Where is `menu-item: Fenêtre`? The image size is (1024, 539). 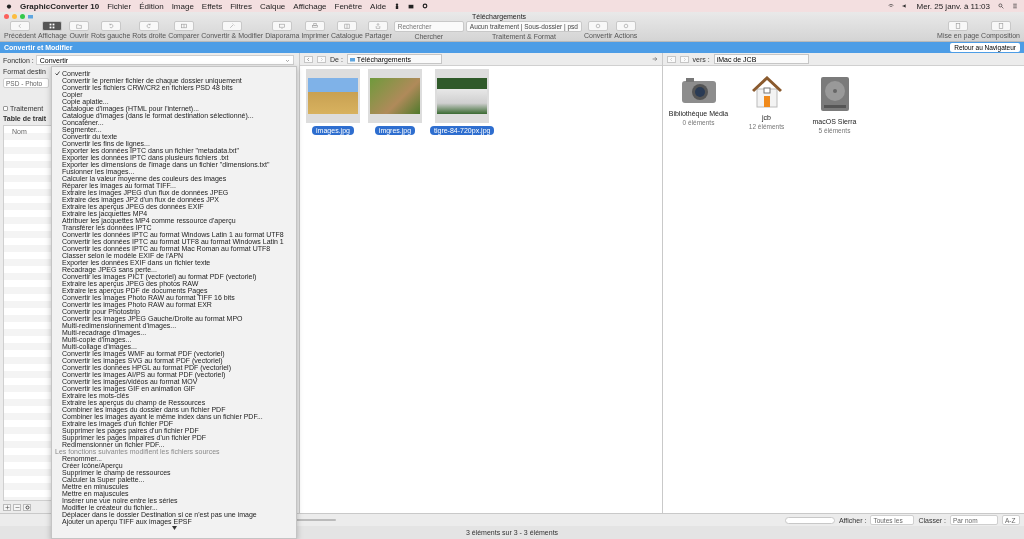
menu-item: Fenêtre is located at coordinates (348, 6).